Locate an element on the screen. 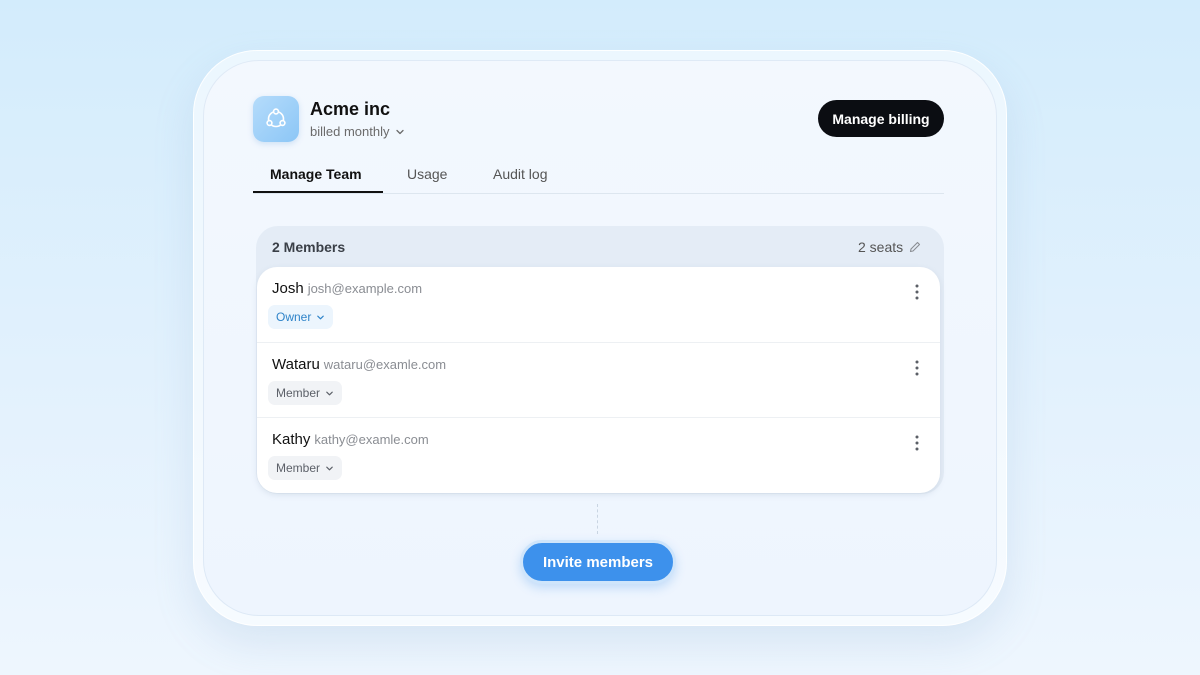 The width and height of the screenshot is (1200, 675). member-name: Wataru is located at coordinates (296, 364).